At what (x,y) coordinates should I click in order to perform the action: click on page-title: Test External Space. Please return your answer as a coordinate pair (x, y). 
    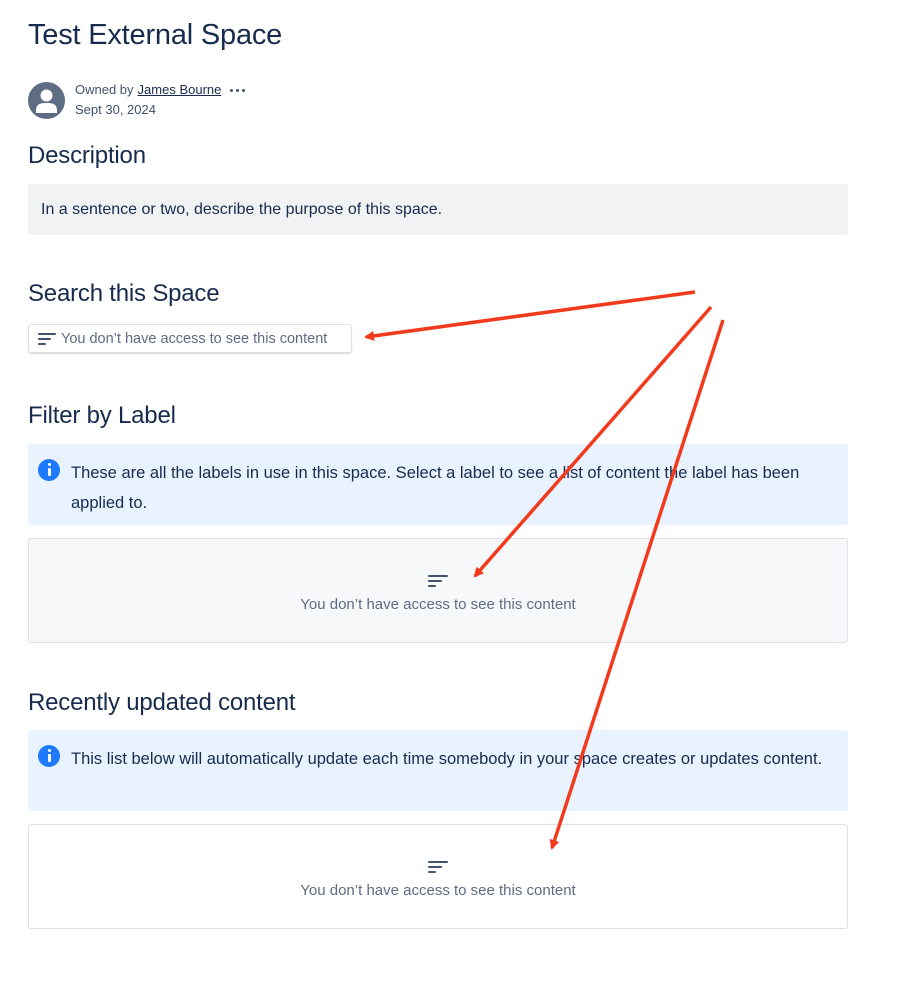
    Looking at the image, I should click on (155, 35).